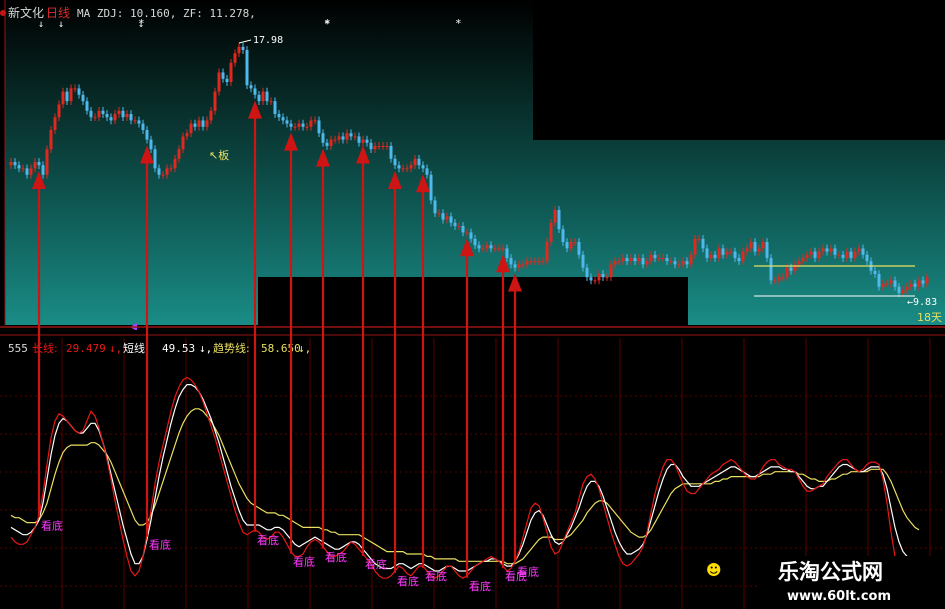 Image resolution: width=945 pixels, height=609 pixels. I want to click on signal-label-10: 看底, so click(528, 571).